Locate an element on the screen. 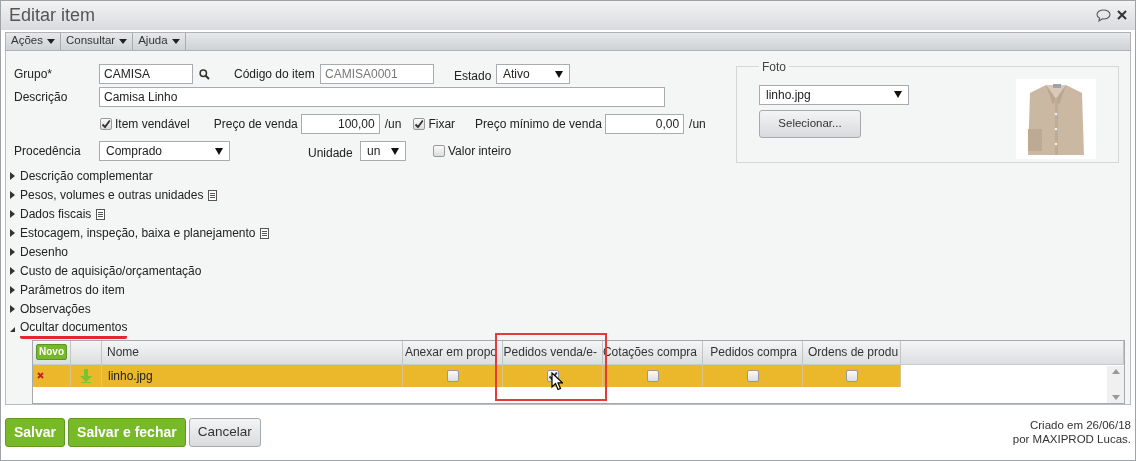 The width and height of the screenshot is (1136, 461). section-toggle: Parâmetros do item is located at coordinates (72, 290).